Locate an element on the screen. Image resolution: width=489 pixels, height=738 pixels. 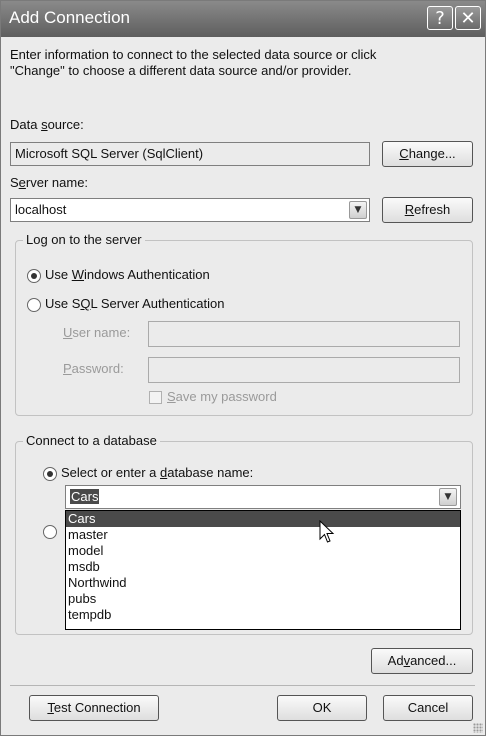
window-title: Add Connection is located at coordinates (69, 17).